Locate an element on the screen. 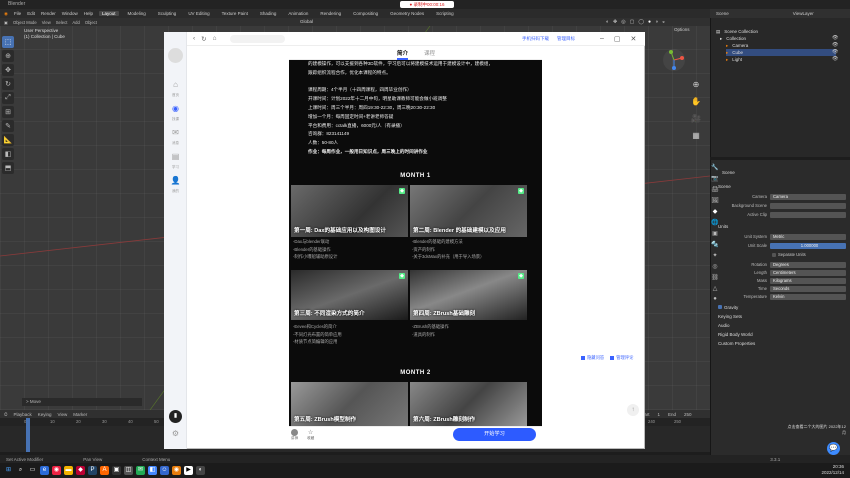 This screenshot has height=478, width=850. blender-task-icon: ◉ is located at coordinates (176, 470).